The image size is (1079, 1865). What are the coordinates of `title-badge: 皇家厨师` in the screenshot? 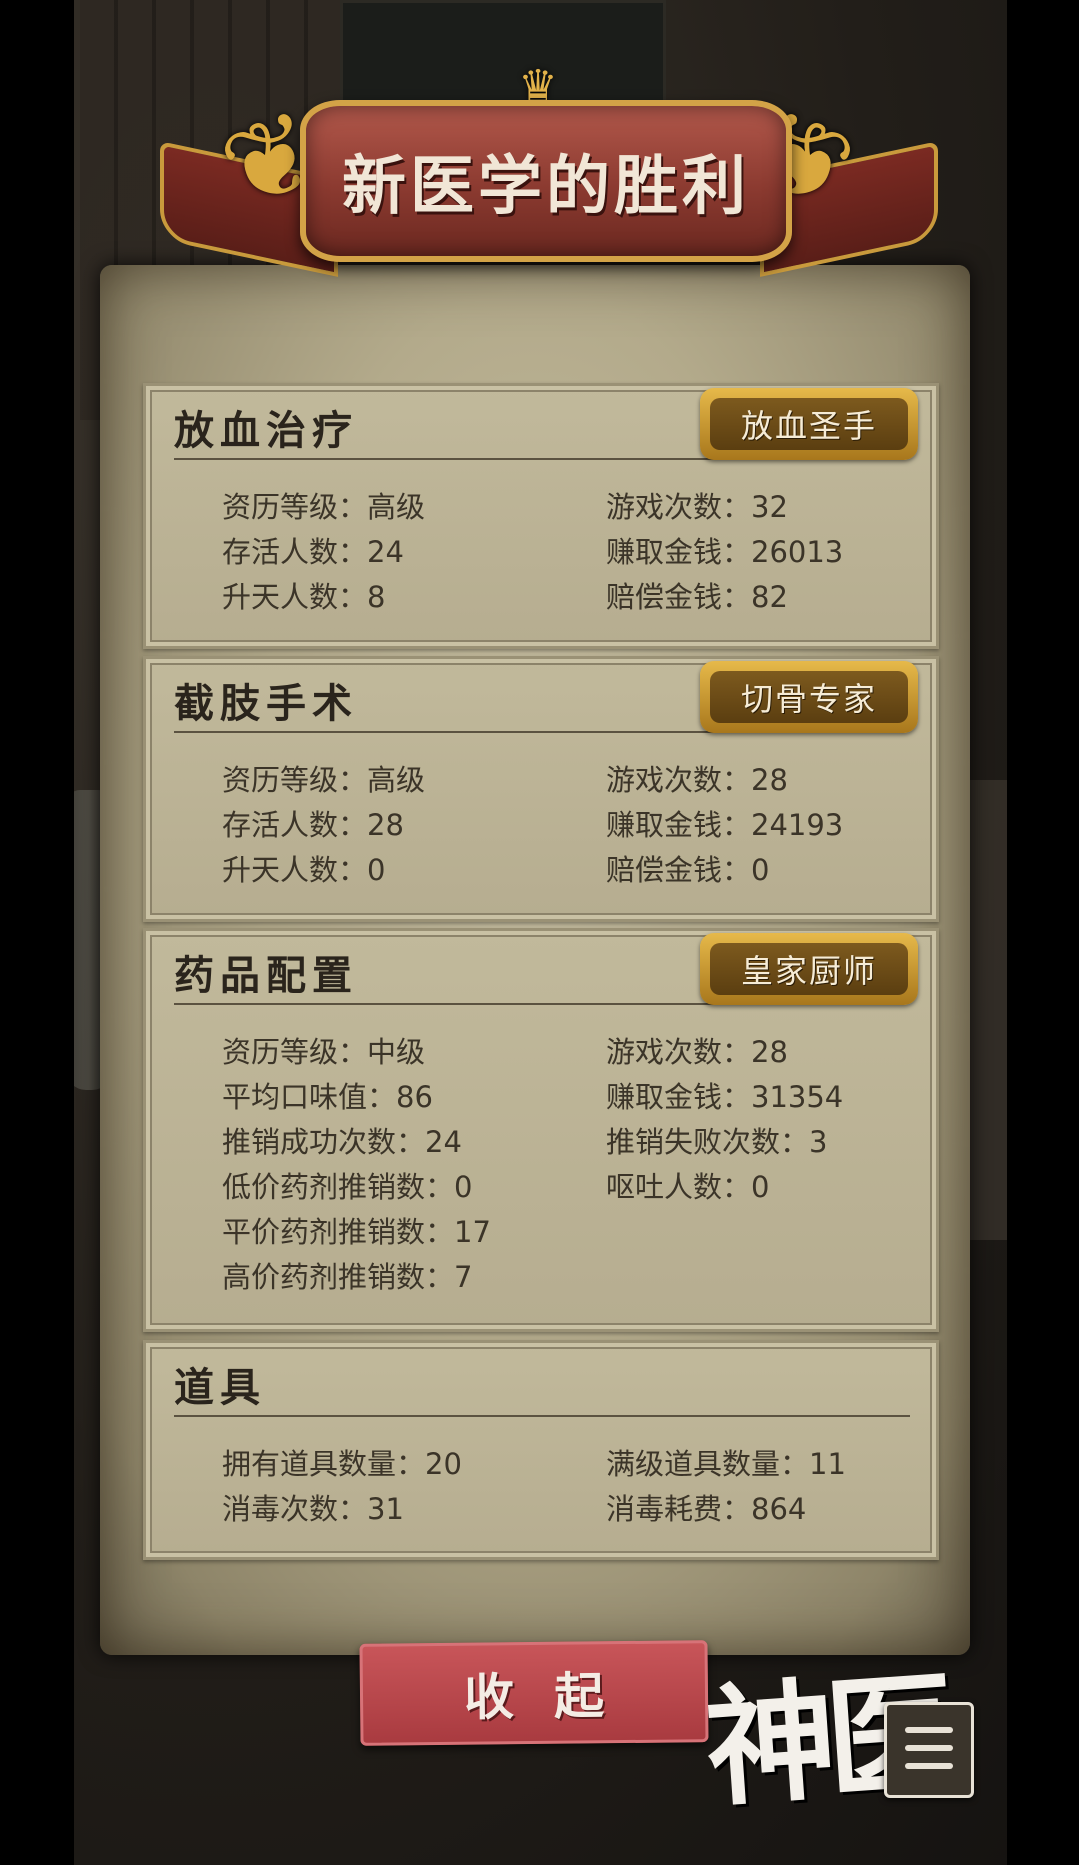 It's located at (809, 969).